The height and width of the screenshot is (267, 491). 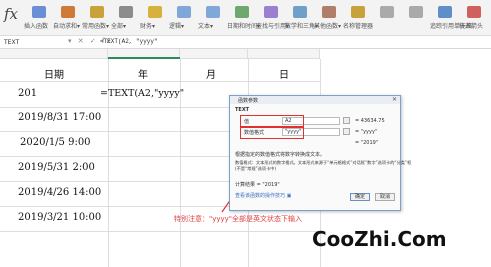 What do you see at coordinates (263, 195) in the screenshot?
I see `help-link: 查看该函数的操作技巧 ▣` at bounding box center [263, 195].